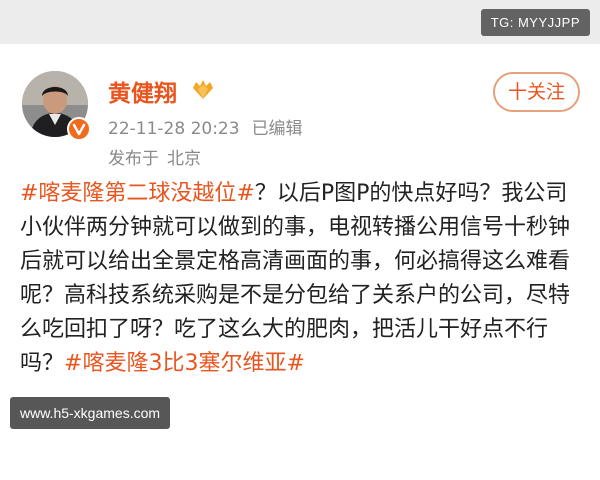  I want to click on edited-label: 已编辑, so click(277, 129).